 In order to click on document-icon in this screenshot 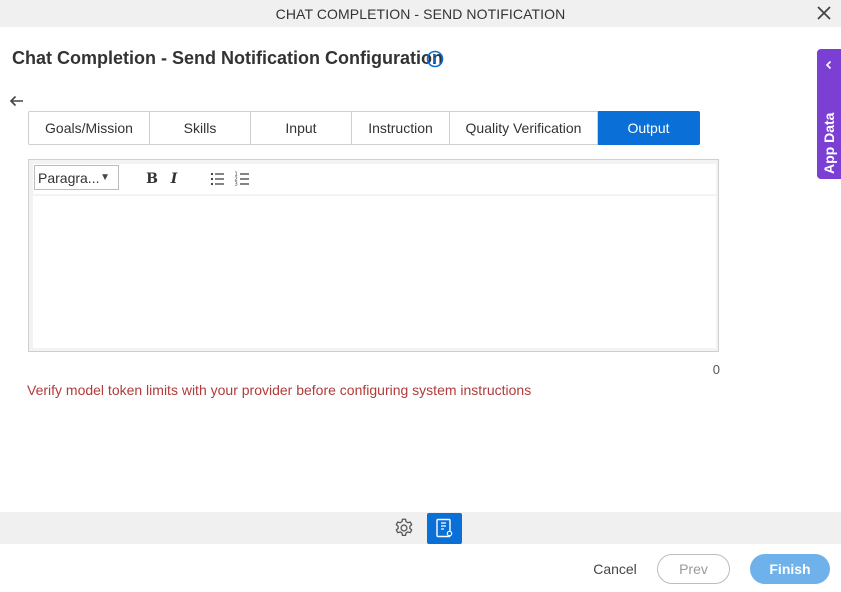, I will do `click(444, 528)`.